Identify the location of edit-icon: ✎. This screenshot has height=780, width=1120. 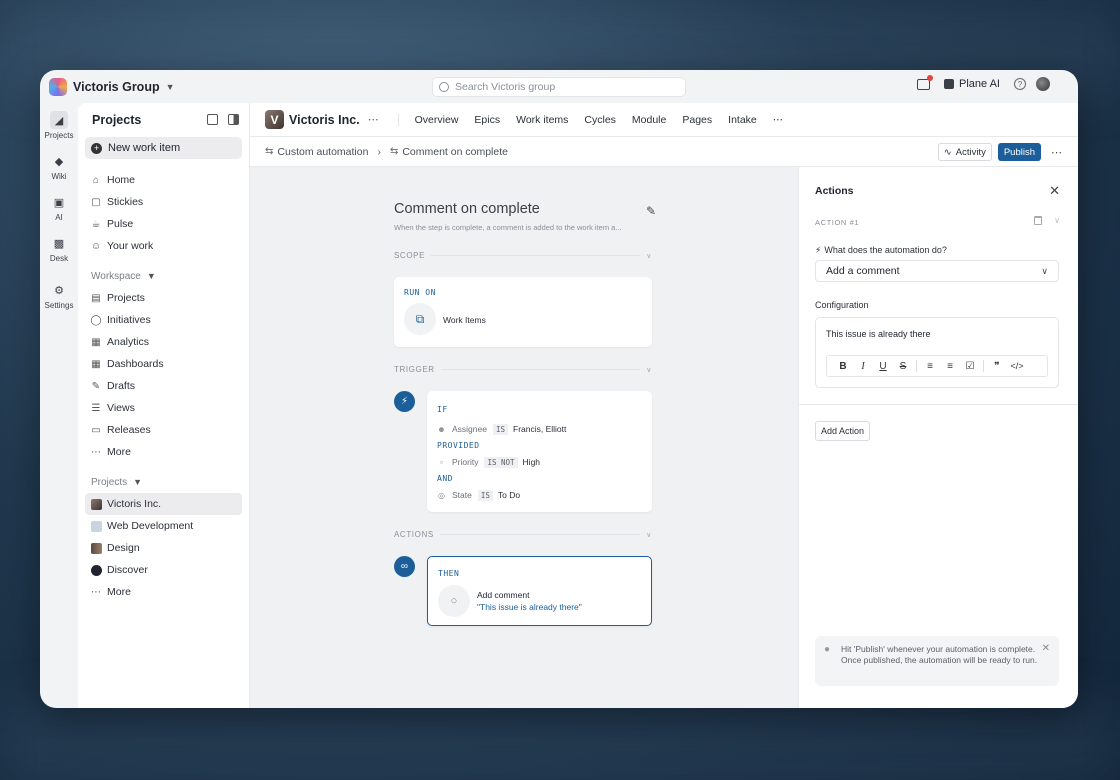
(651, 211).